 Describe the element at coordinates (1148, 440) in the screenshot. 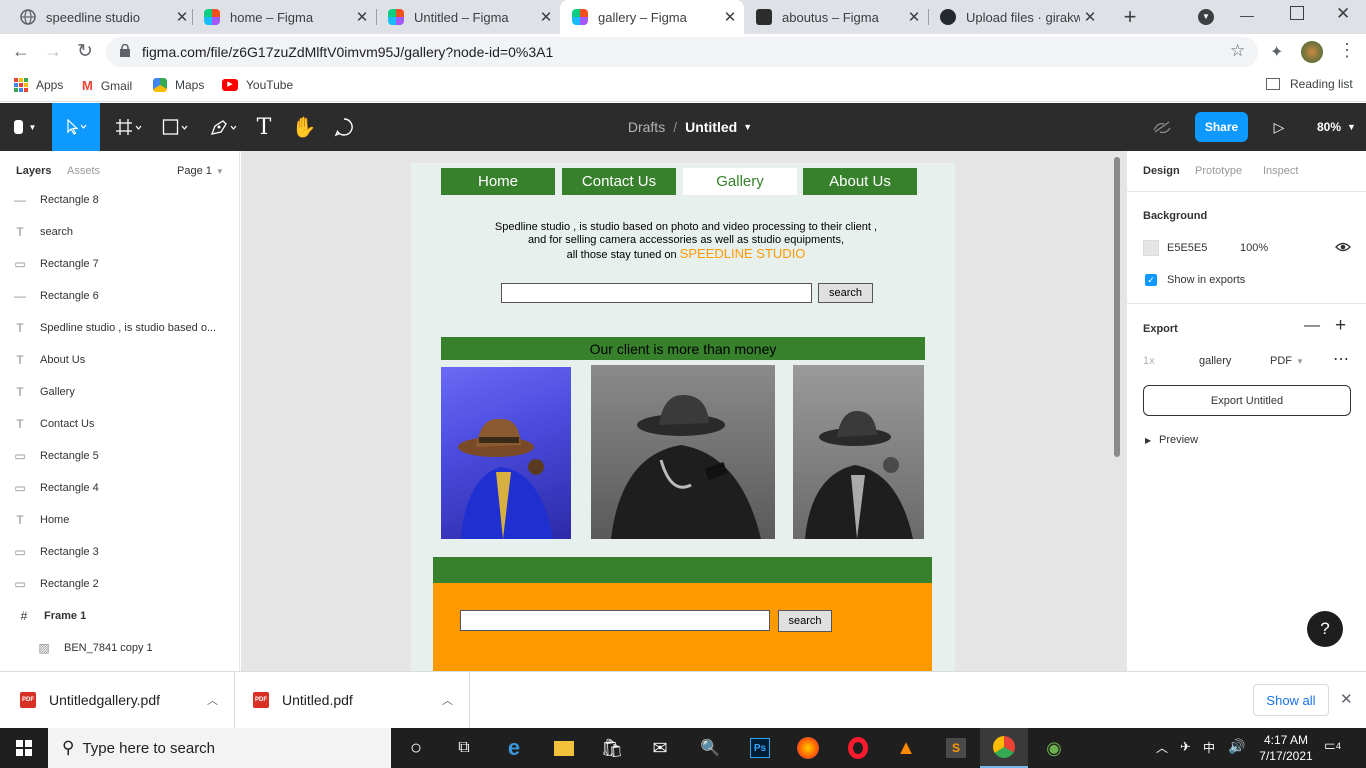

I see `caret-right-icon: ▶` at that location.